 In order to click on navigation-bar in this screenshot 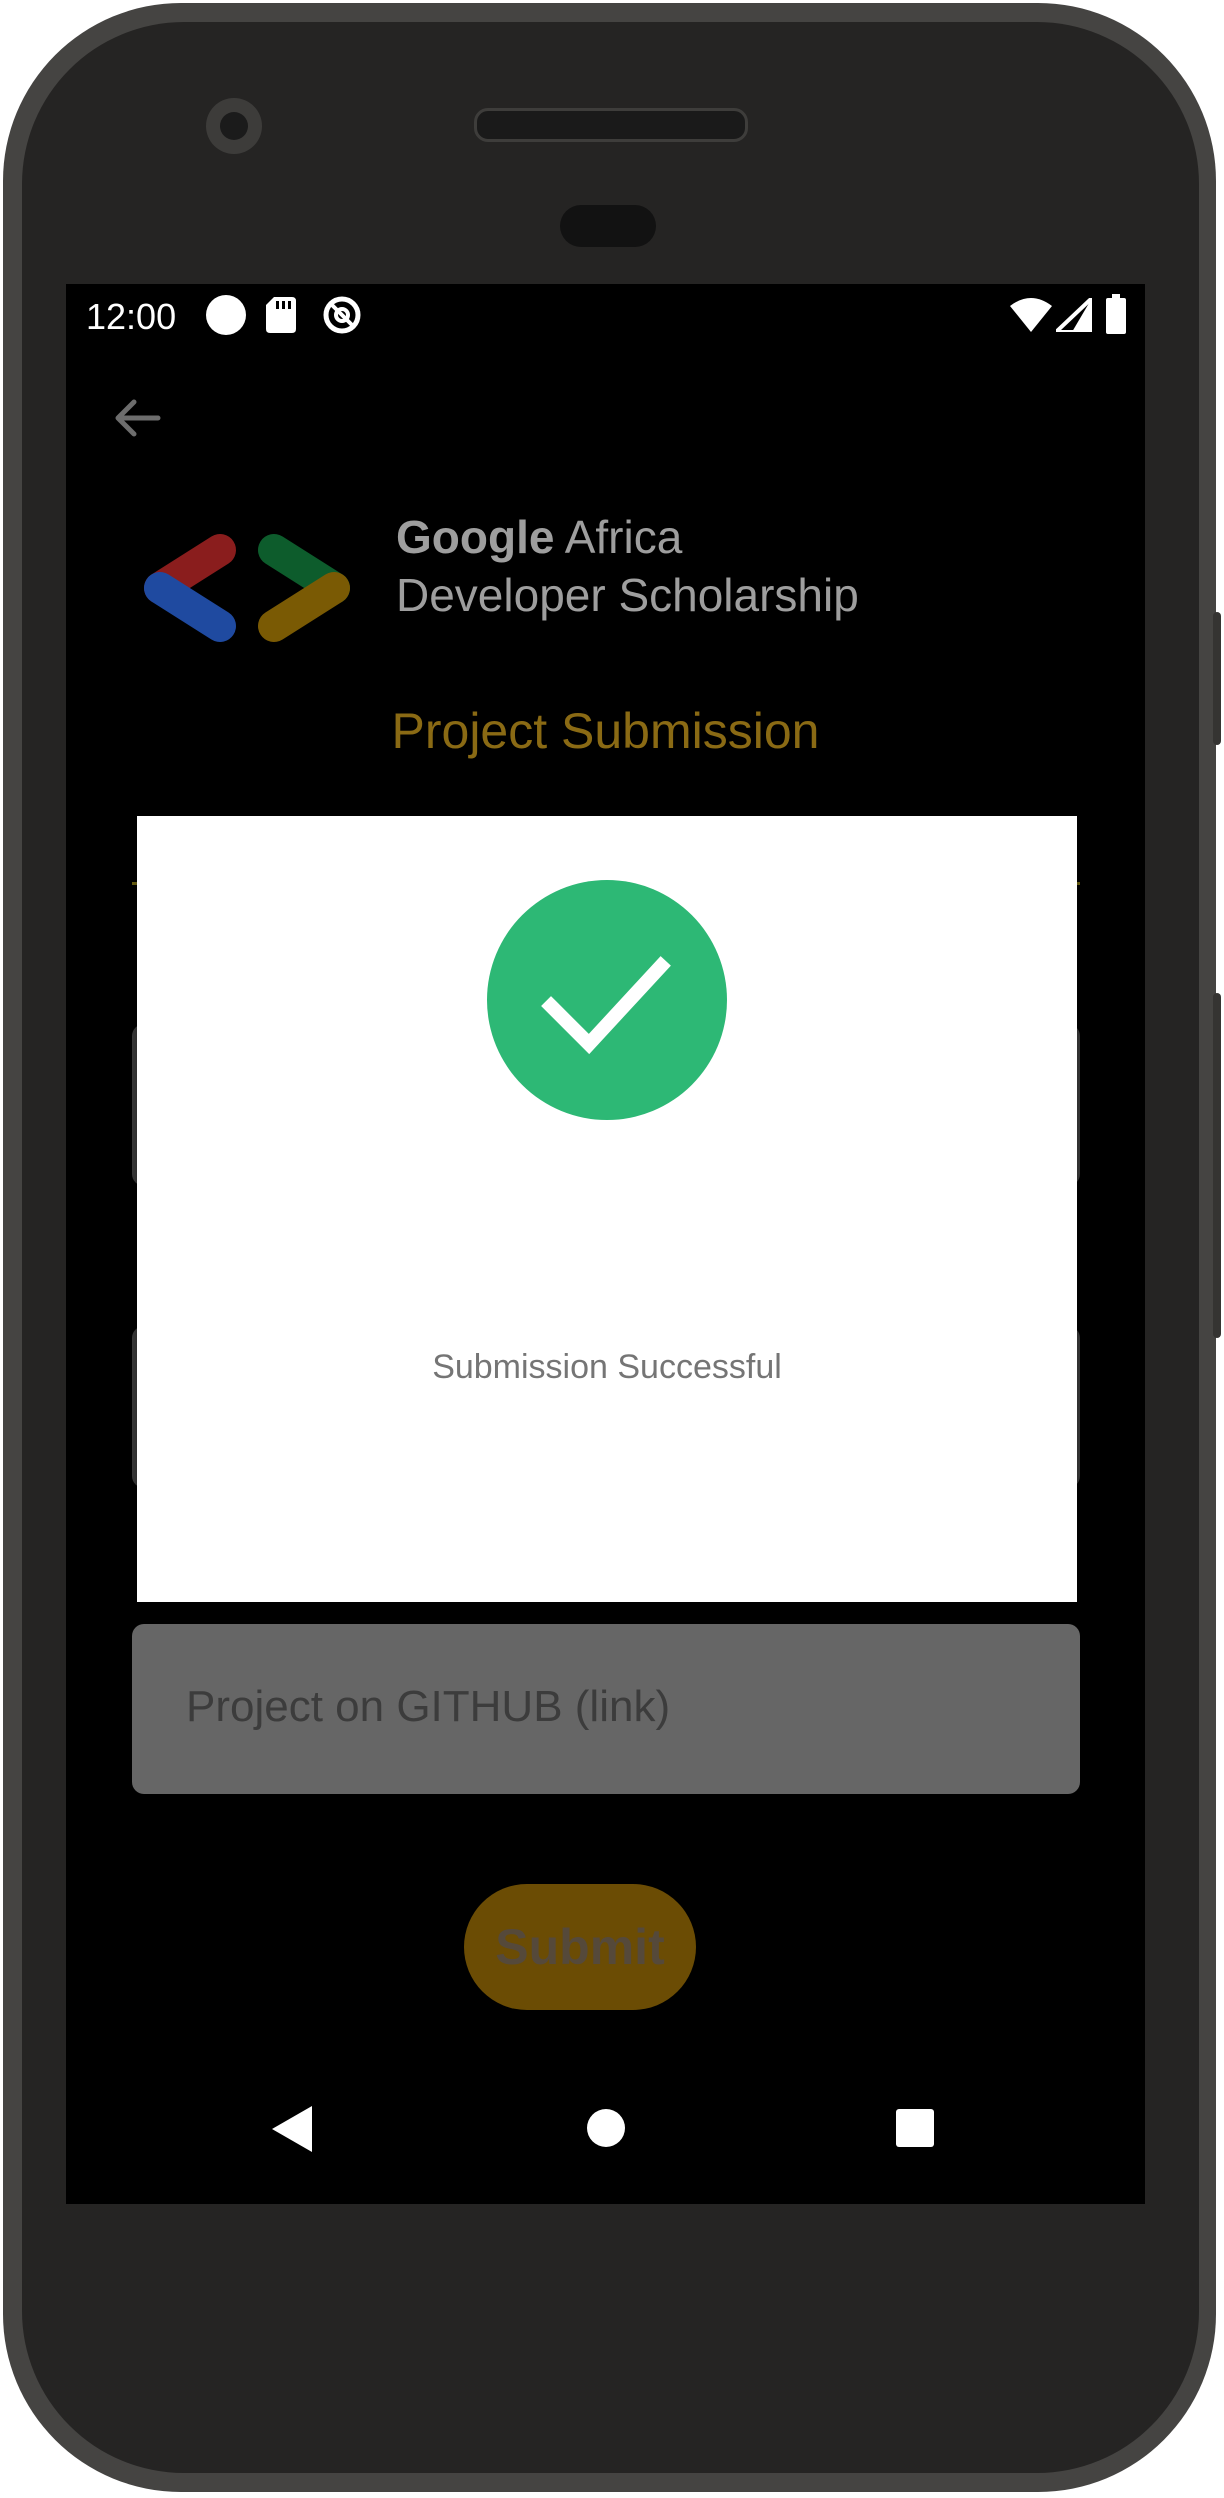, I will do `click(605, 2134)`.